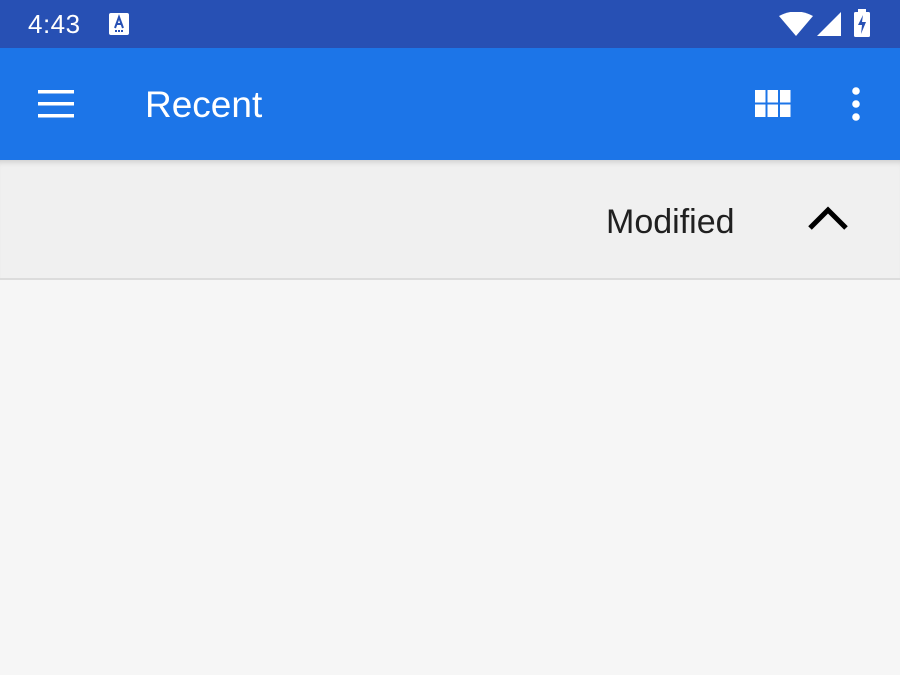 Image resolution: width=900 pixels, height=675 pixels. What do you see at coordinates (119, 24) in the screenshot?
I see `app-notification-icon` at bounding box center [119, 24].